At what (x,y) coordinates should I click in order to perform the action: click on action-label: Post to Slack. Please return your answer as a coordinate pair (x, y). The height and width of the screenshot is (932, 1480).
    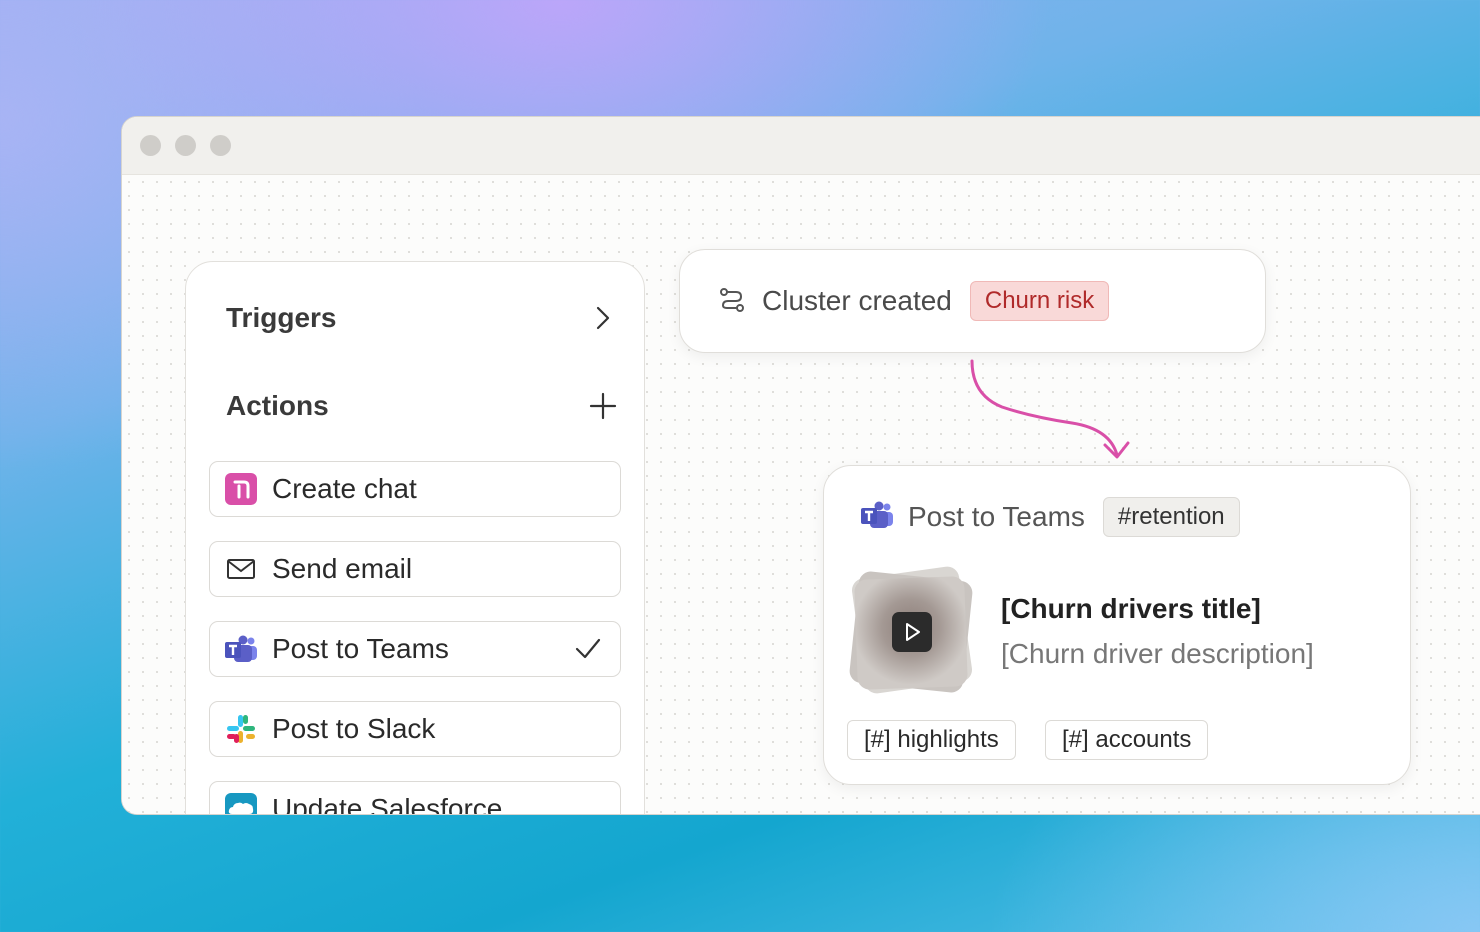
    Looking at the image, I should click on (354, 728).